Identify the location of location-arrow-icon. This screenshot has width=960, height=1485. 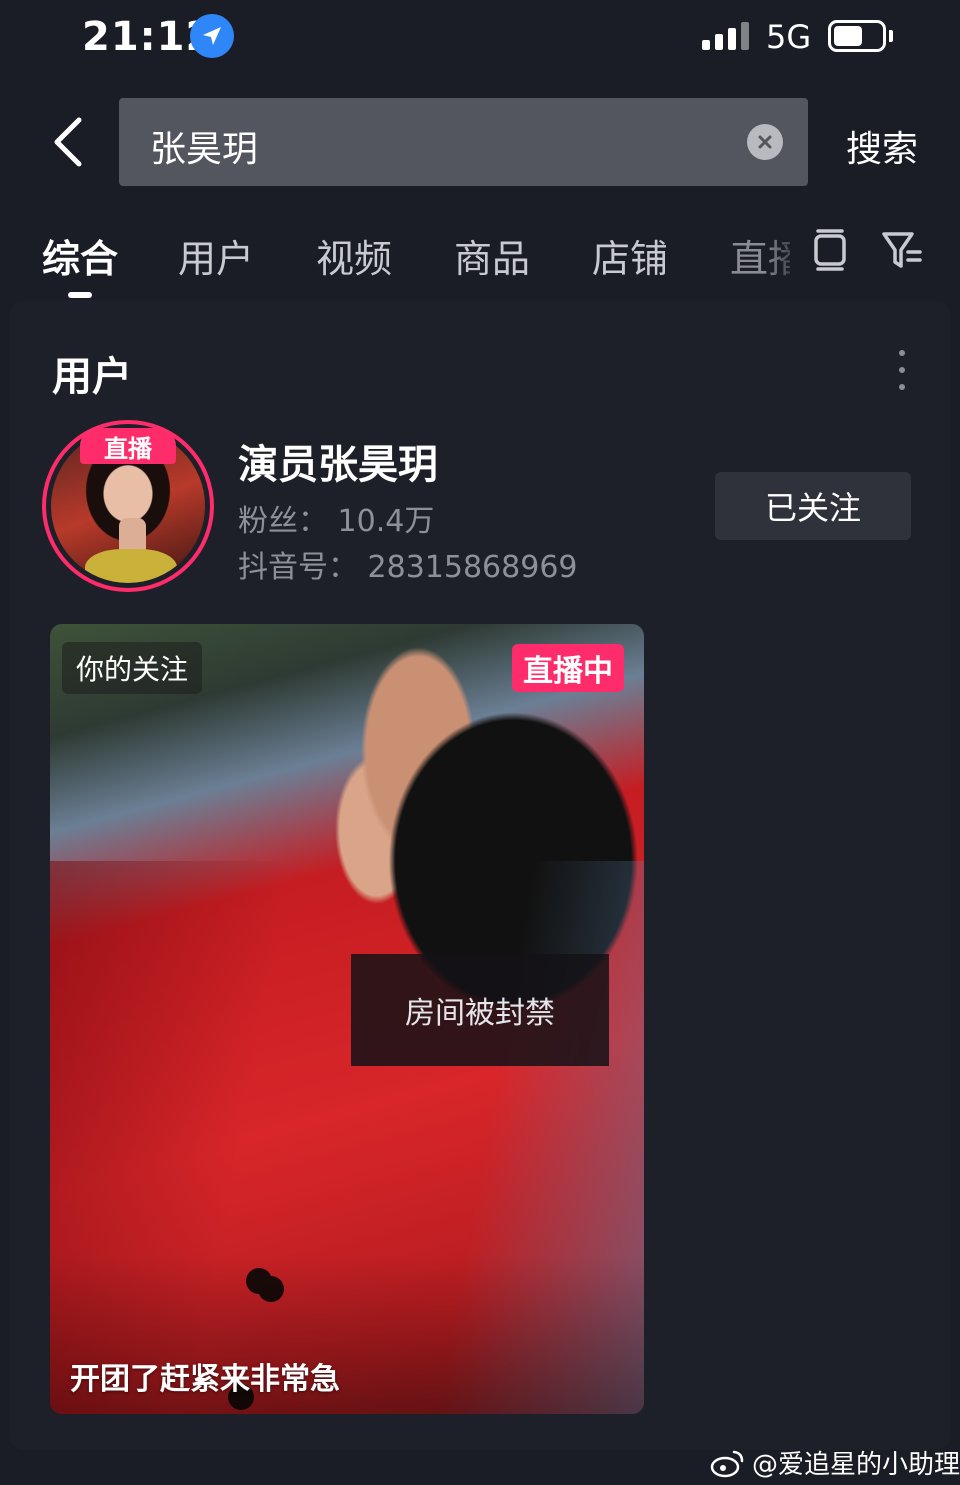
(212, 36).